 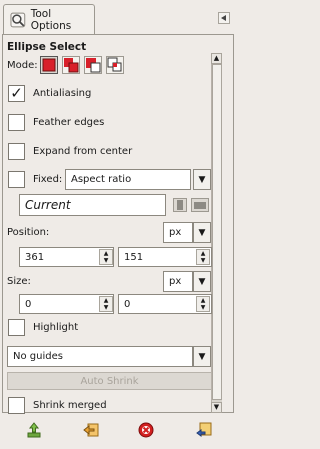 I want to click on fixed-combo: Aspect ratio, so click(x=128, y=179).